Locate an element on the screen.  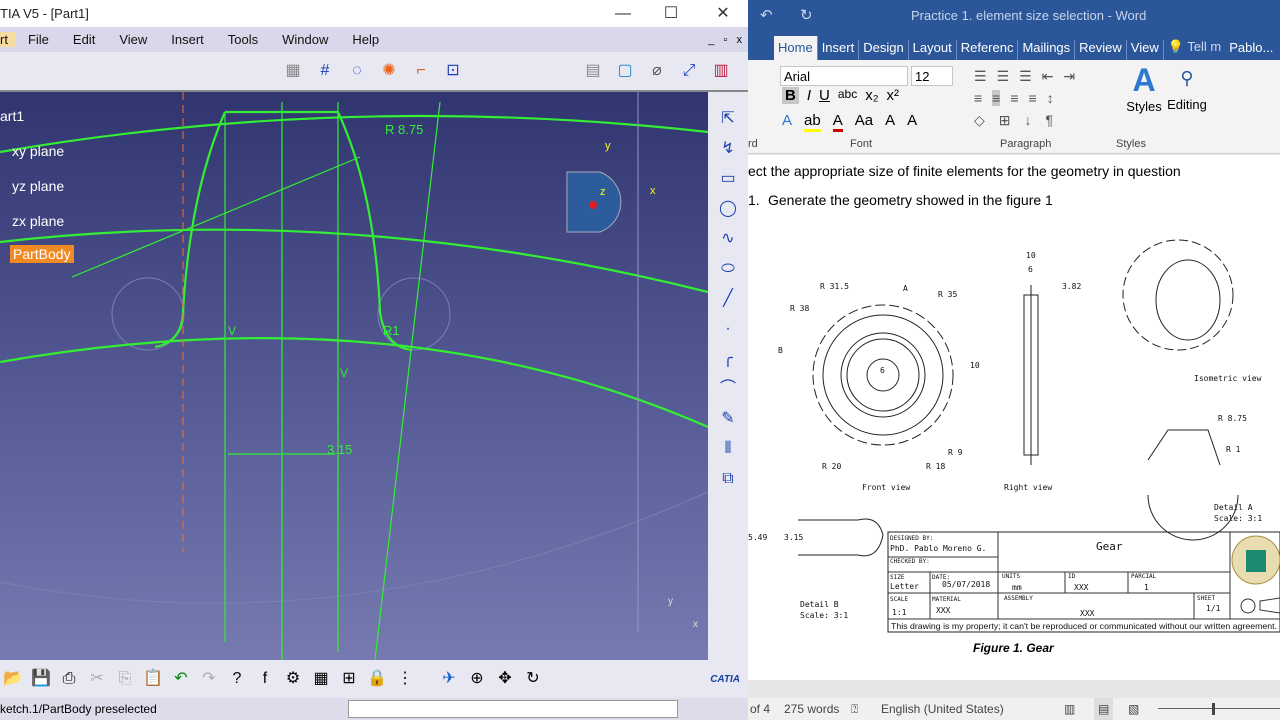
measure-icon: ⋮ is located at coordinates (405, 679).